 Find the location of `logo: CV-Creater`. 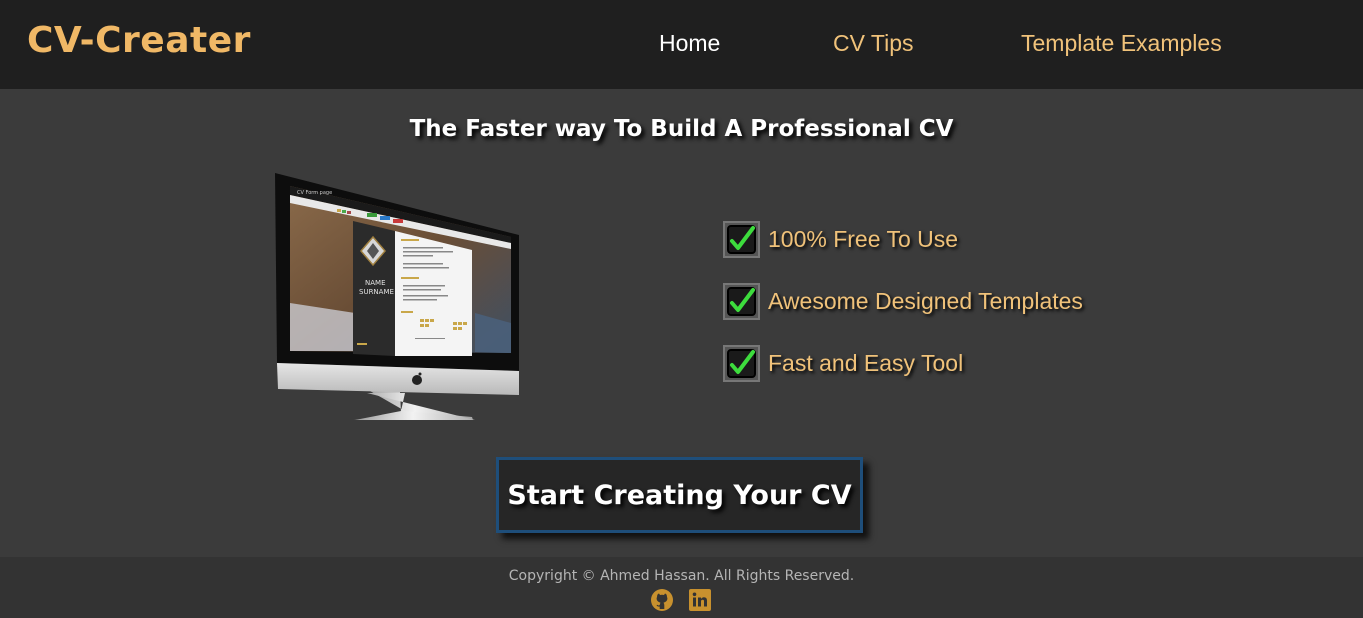

logo: CV-Creater is located at coordinates (139, 40).